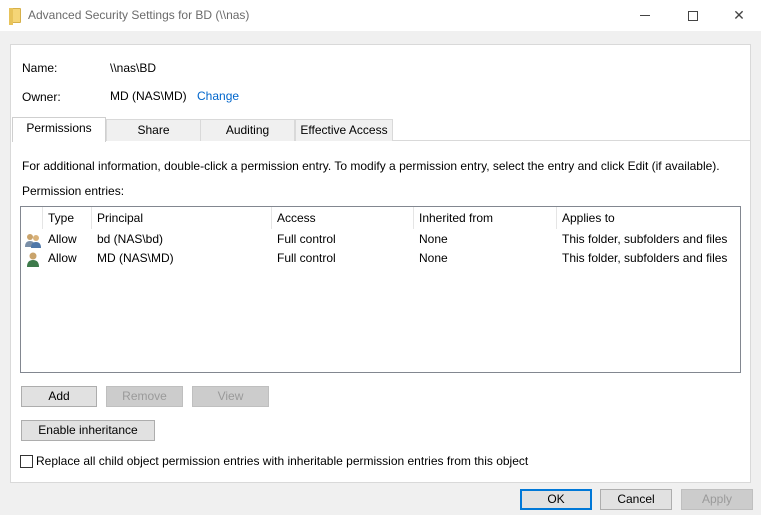 The height and width of the screenshot is (515, 761). What do you see at coordinates (218, 96) in the screenshot?
I see `change-owner-link: Change` at bounding box center [218, 96].